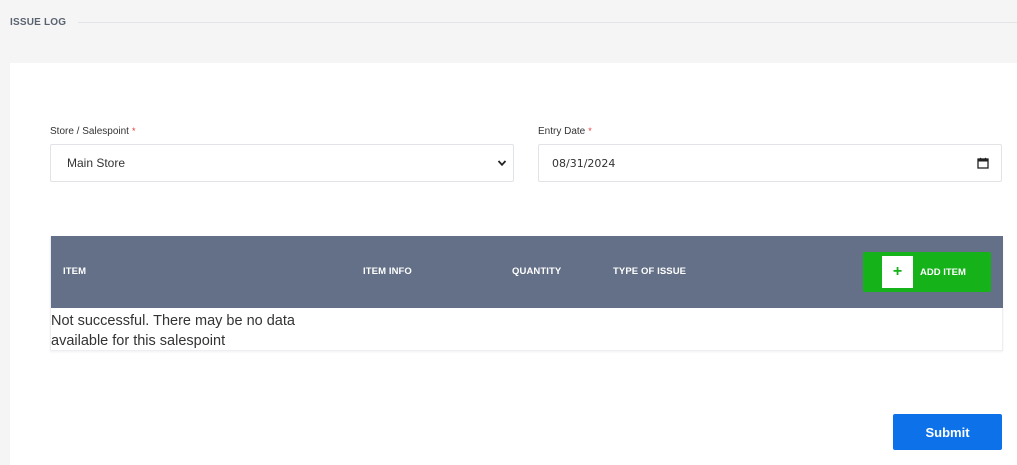 This screenshot has width=1017, height=465. I want to click on store-label: Store / Salespoint *, so click(92, 131).